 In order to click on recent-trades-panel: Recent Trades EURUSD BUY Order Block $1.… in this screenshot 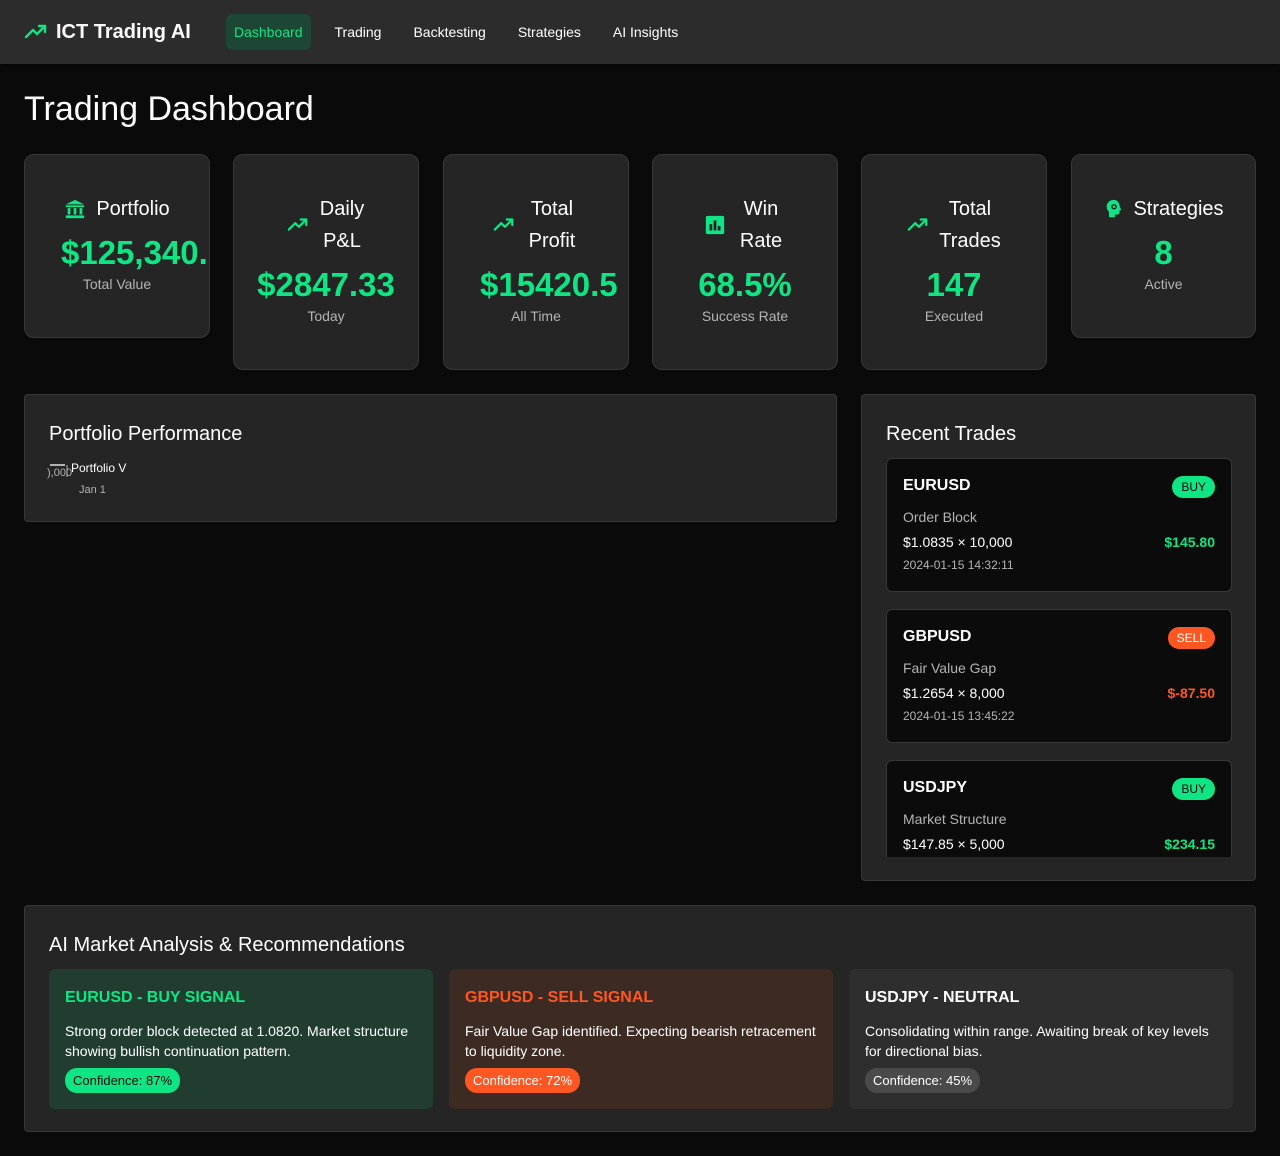, I will do `click(1058, 637)`.